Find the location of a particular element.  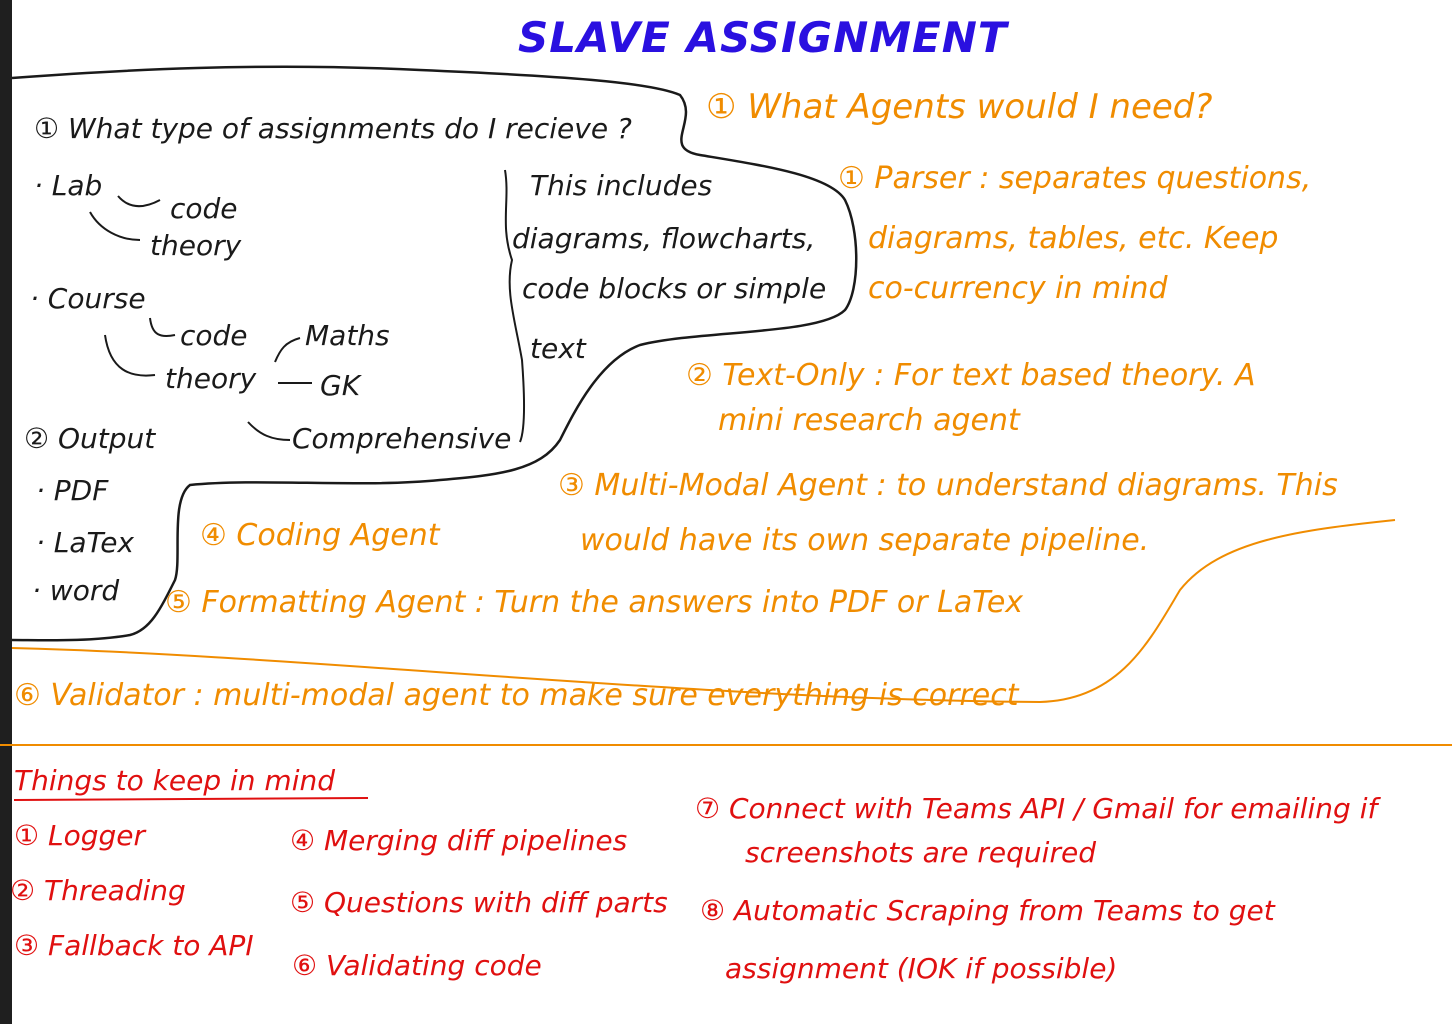

output-pdf: · PDF is located at coordinates (72, 490).